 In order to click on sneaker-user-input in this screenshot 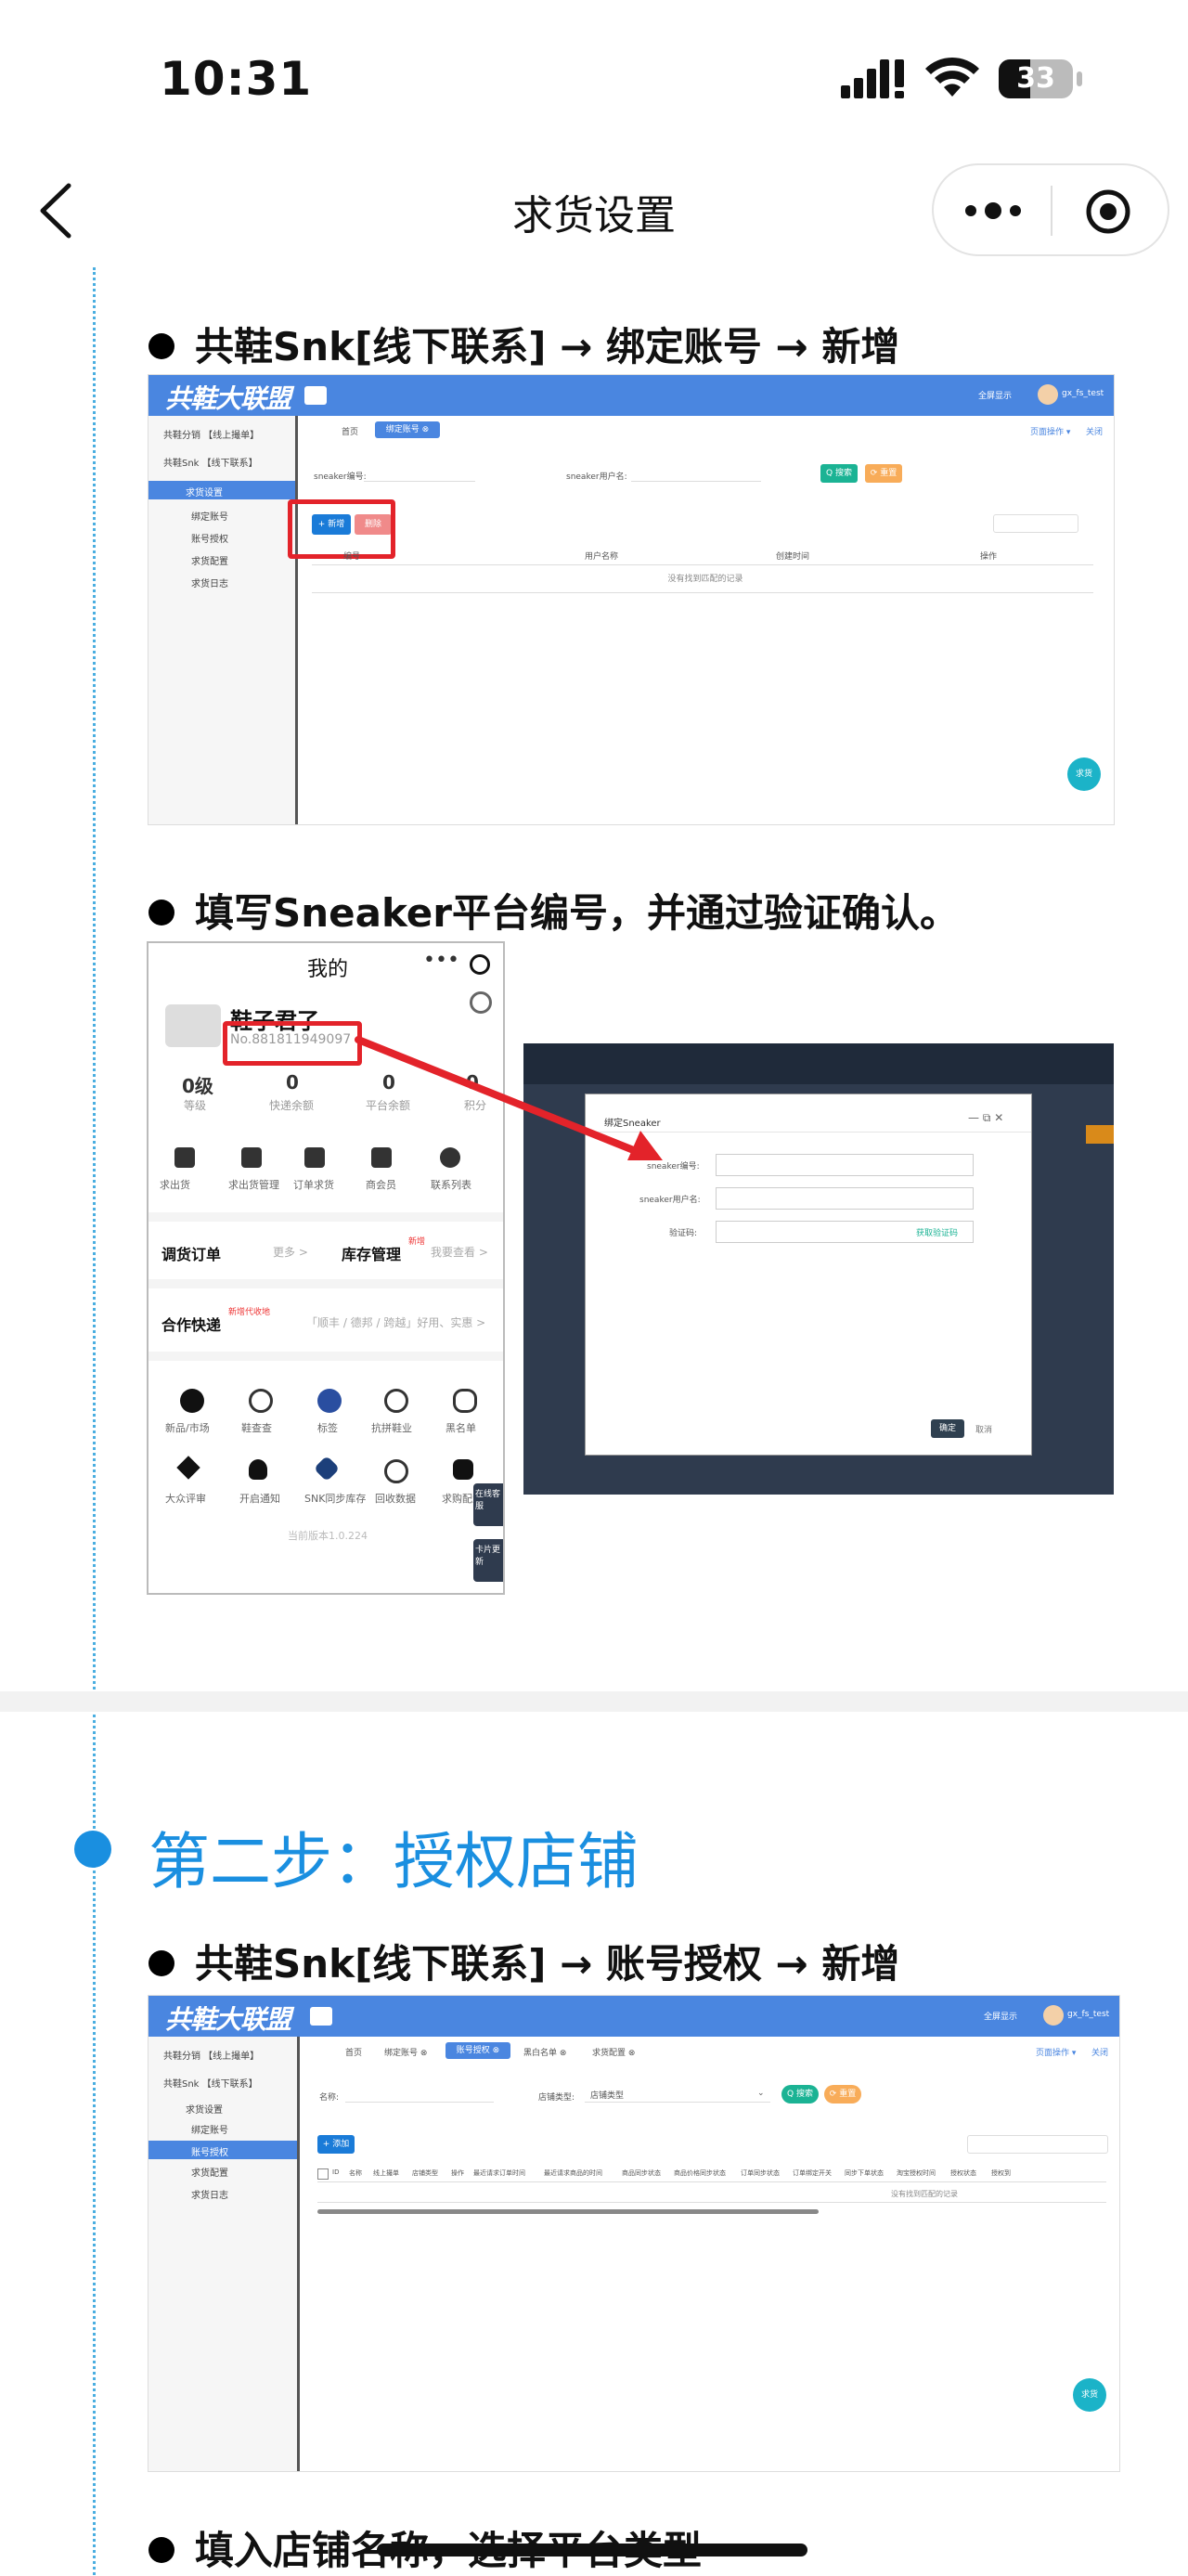, I will do `click(696, 474)`.